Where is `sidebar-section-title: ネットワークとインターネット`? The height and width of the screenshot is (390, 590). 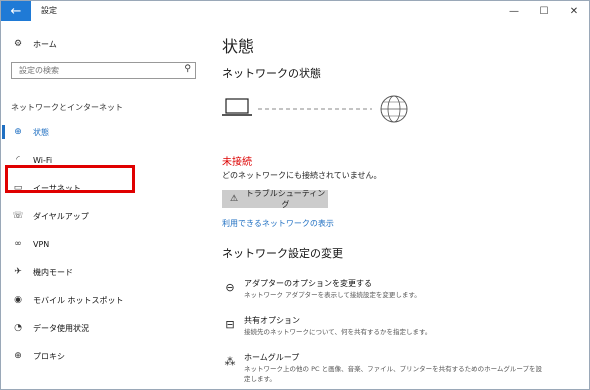 sidebar-section-title: ネットワークとインターネット is located at coordinates (67, 107).